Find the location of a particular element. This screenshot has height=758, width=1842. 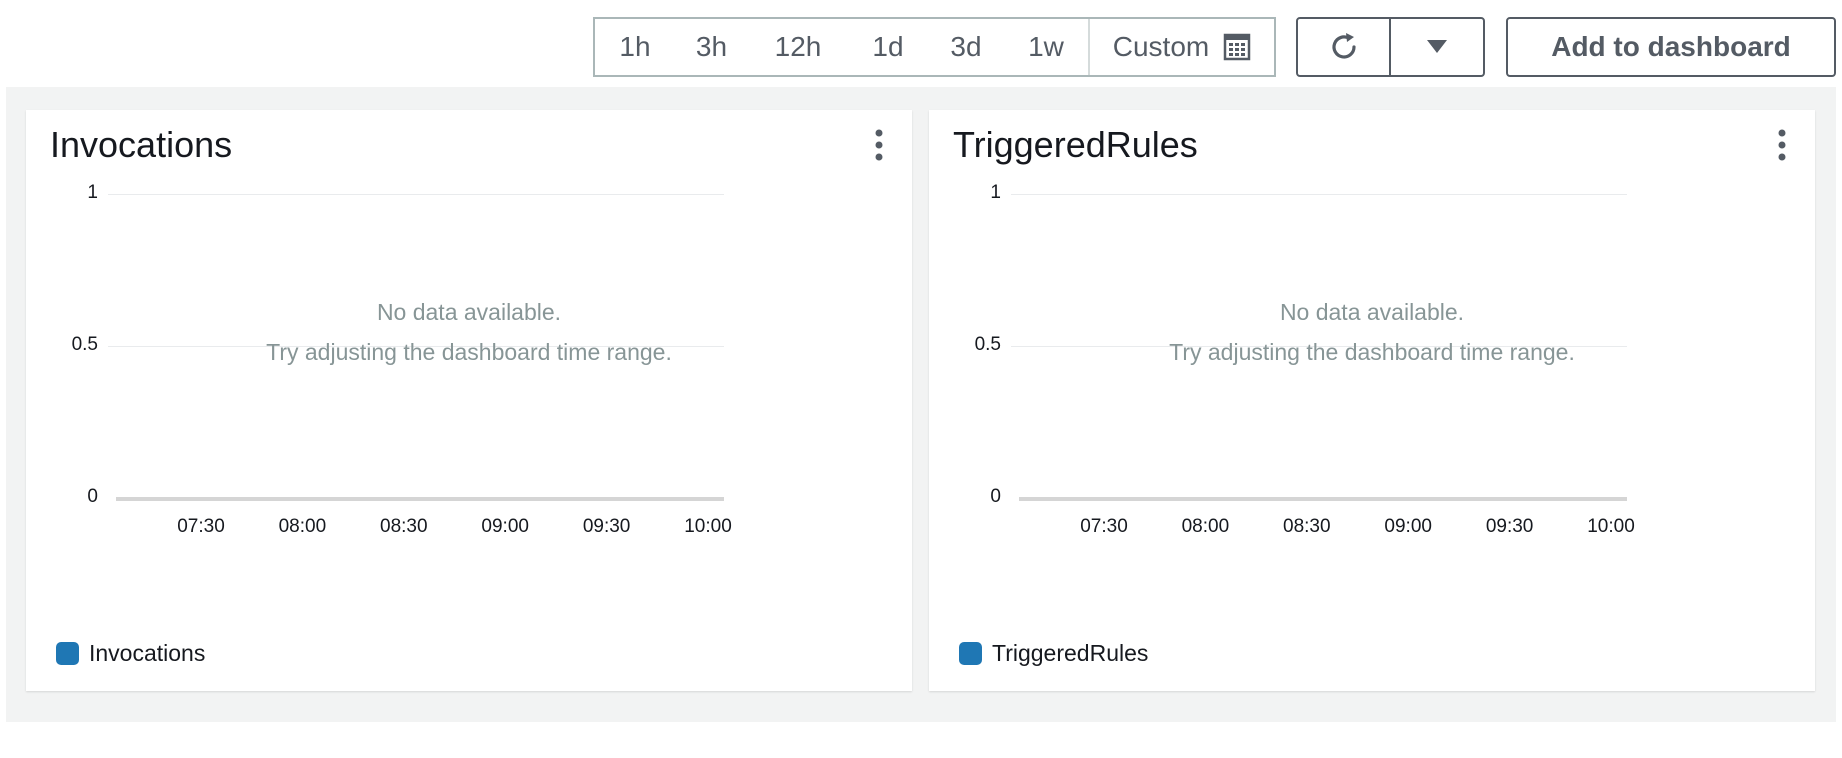

refresh-button is located at coordinates (1343, 47).